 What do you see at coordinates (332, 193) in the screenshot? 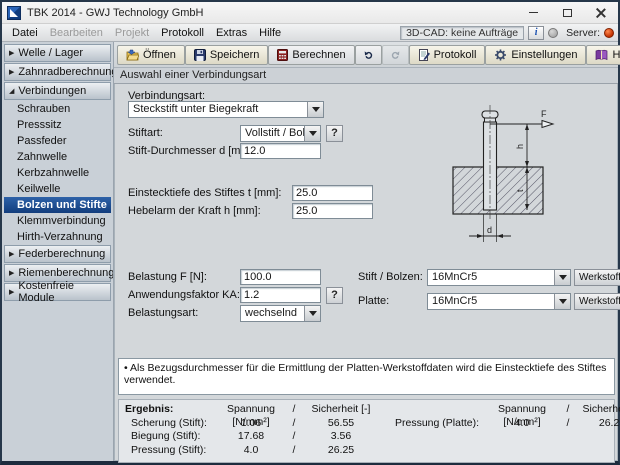
I see `einstecktiefe-input` at bounding box center [332, 193].